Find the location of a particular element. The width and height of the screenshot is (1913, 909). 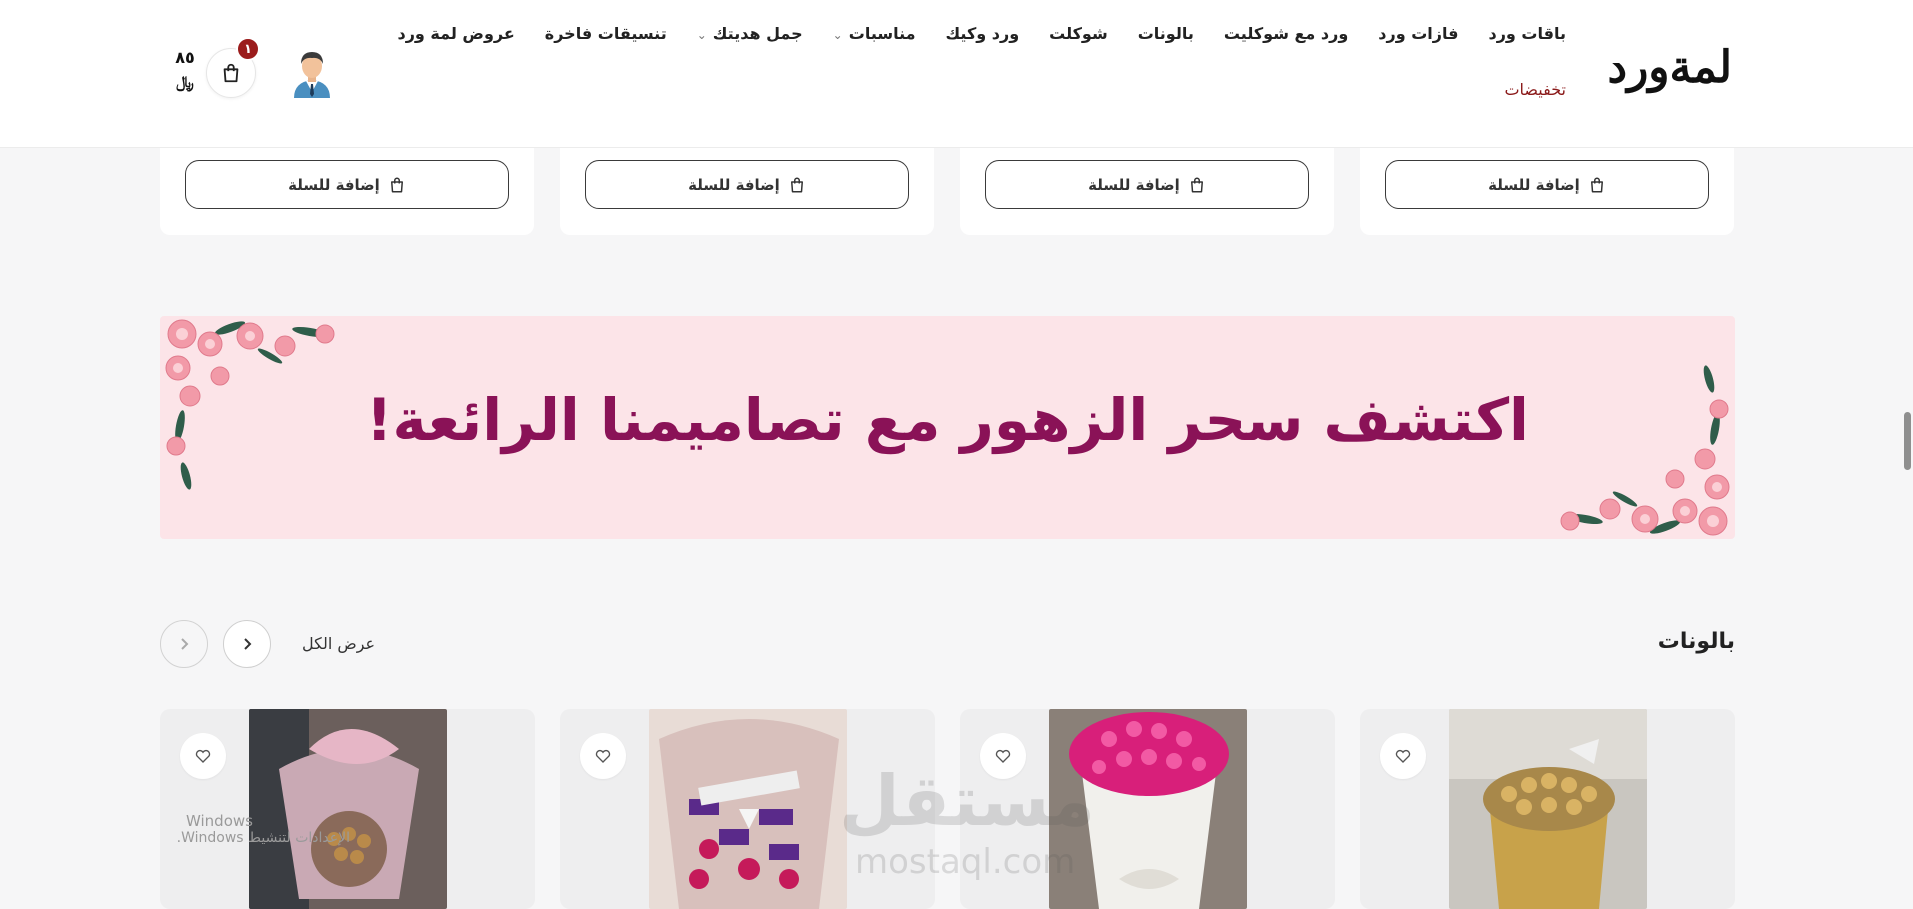

user-avatar-icon is located at coordinates (312, 73).